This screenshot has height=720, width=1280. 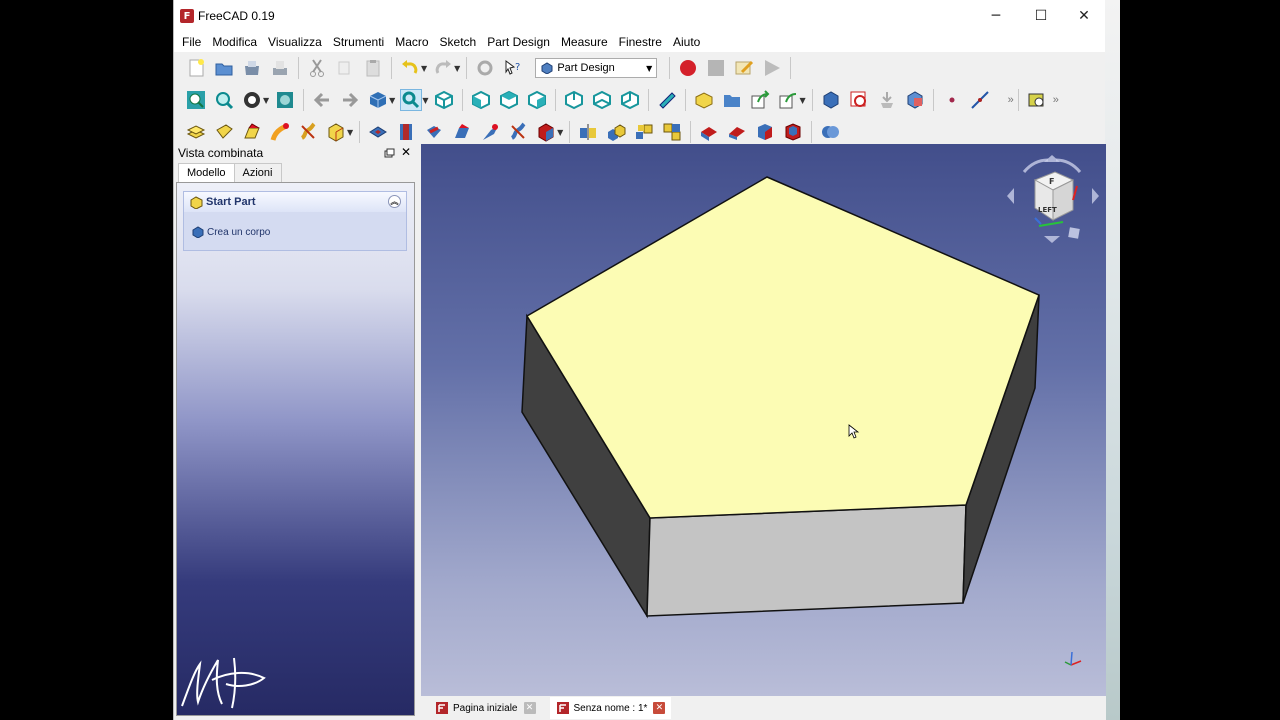 I want to click on groove-icon, so click(x=434, y=132).